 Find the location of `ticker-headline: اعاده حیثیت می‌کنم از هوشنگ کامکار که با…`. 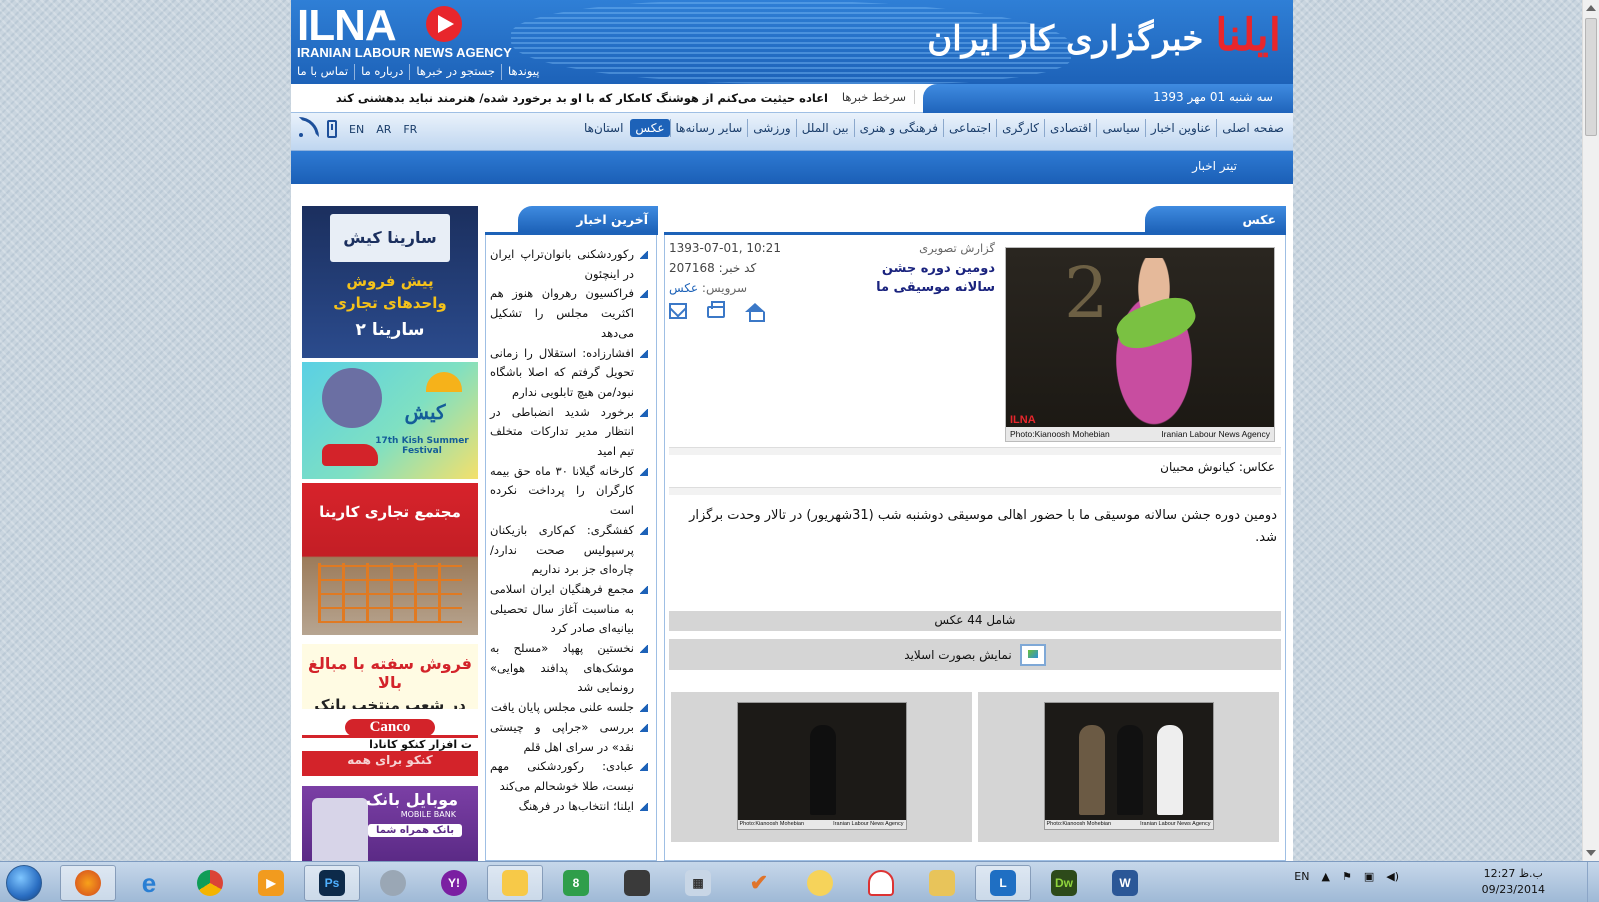

ticker-headline: اعاده حیثیت می‌کنم از هوشنگ کامکار که با… is located at coordinates (582, 98).